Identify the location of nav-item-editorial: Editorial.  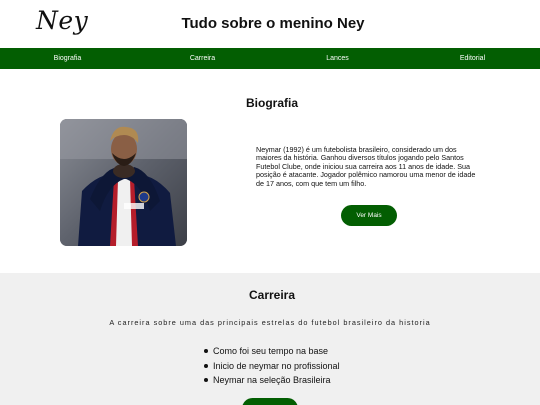
(472, 58).